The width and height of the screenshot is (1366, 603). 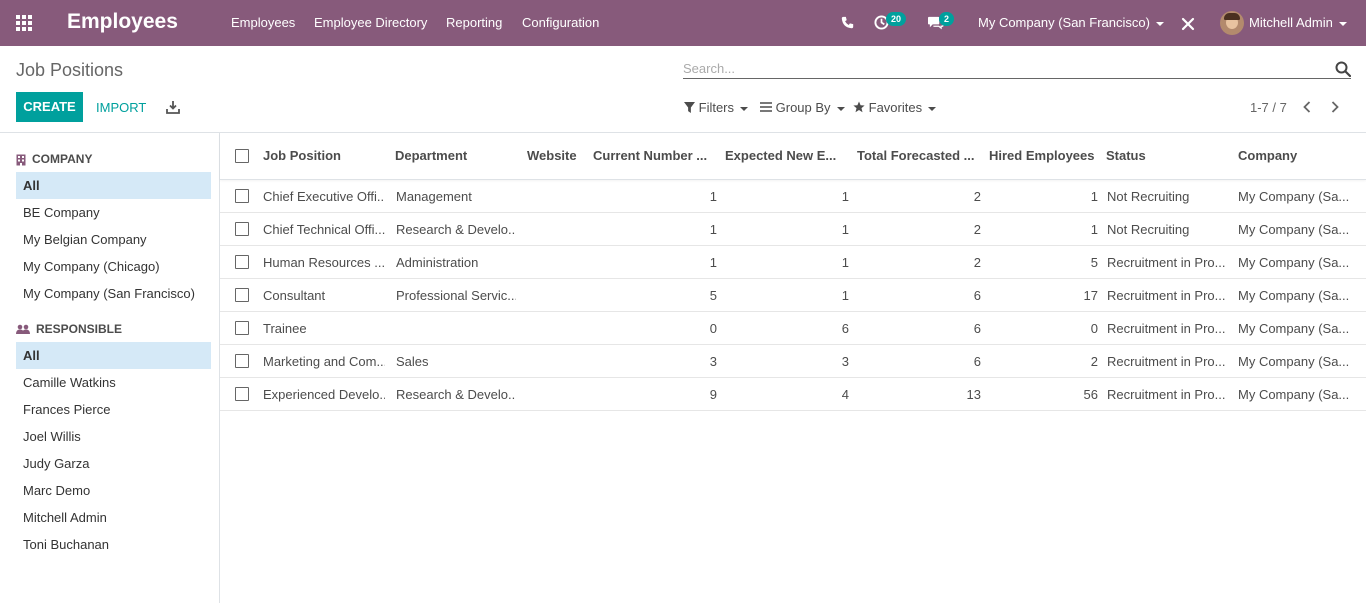 I want to click on responsible-filter-all: All, so click(x=113, y=355).